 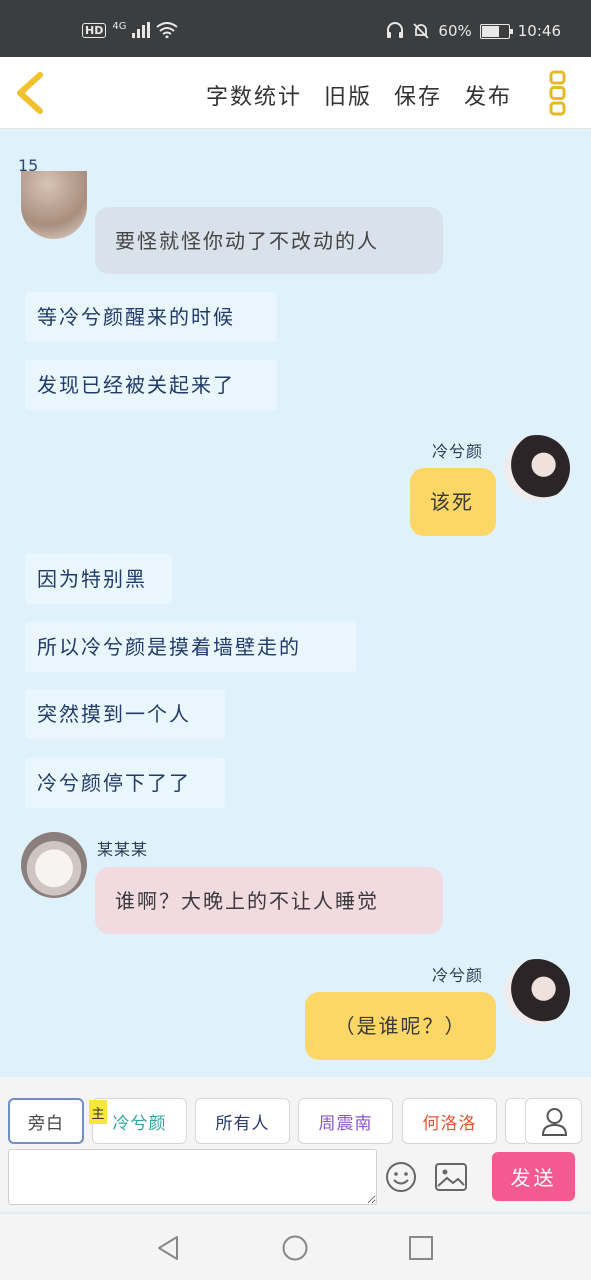 What do you see at coordinates (533, 1176) in the screenshot?
I see `send-button: 发送` at bounding box center [533, 1176].